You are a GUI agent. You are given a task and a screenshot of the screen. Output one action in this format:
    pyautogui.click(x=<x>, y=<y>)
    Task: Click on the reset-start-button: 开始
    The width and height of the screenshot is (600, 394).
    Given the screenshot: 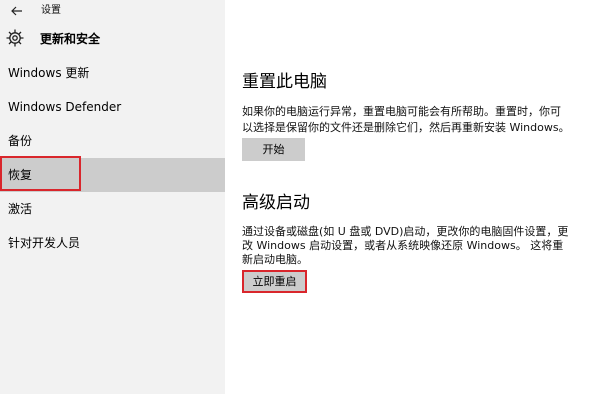 What is the action you would take?
    pyautogui.click(x=273, y=149)
    